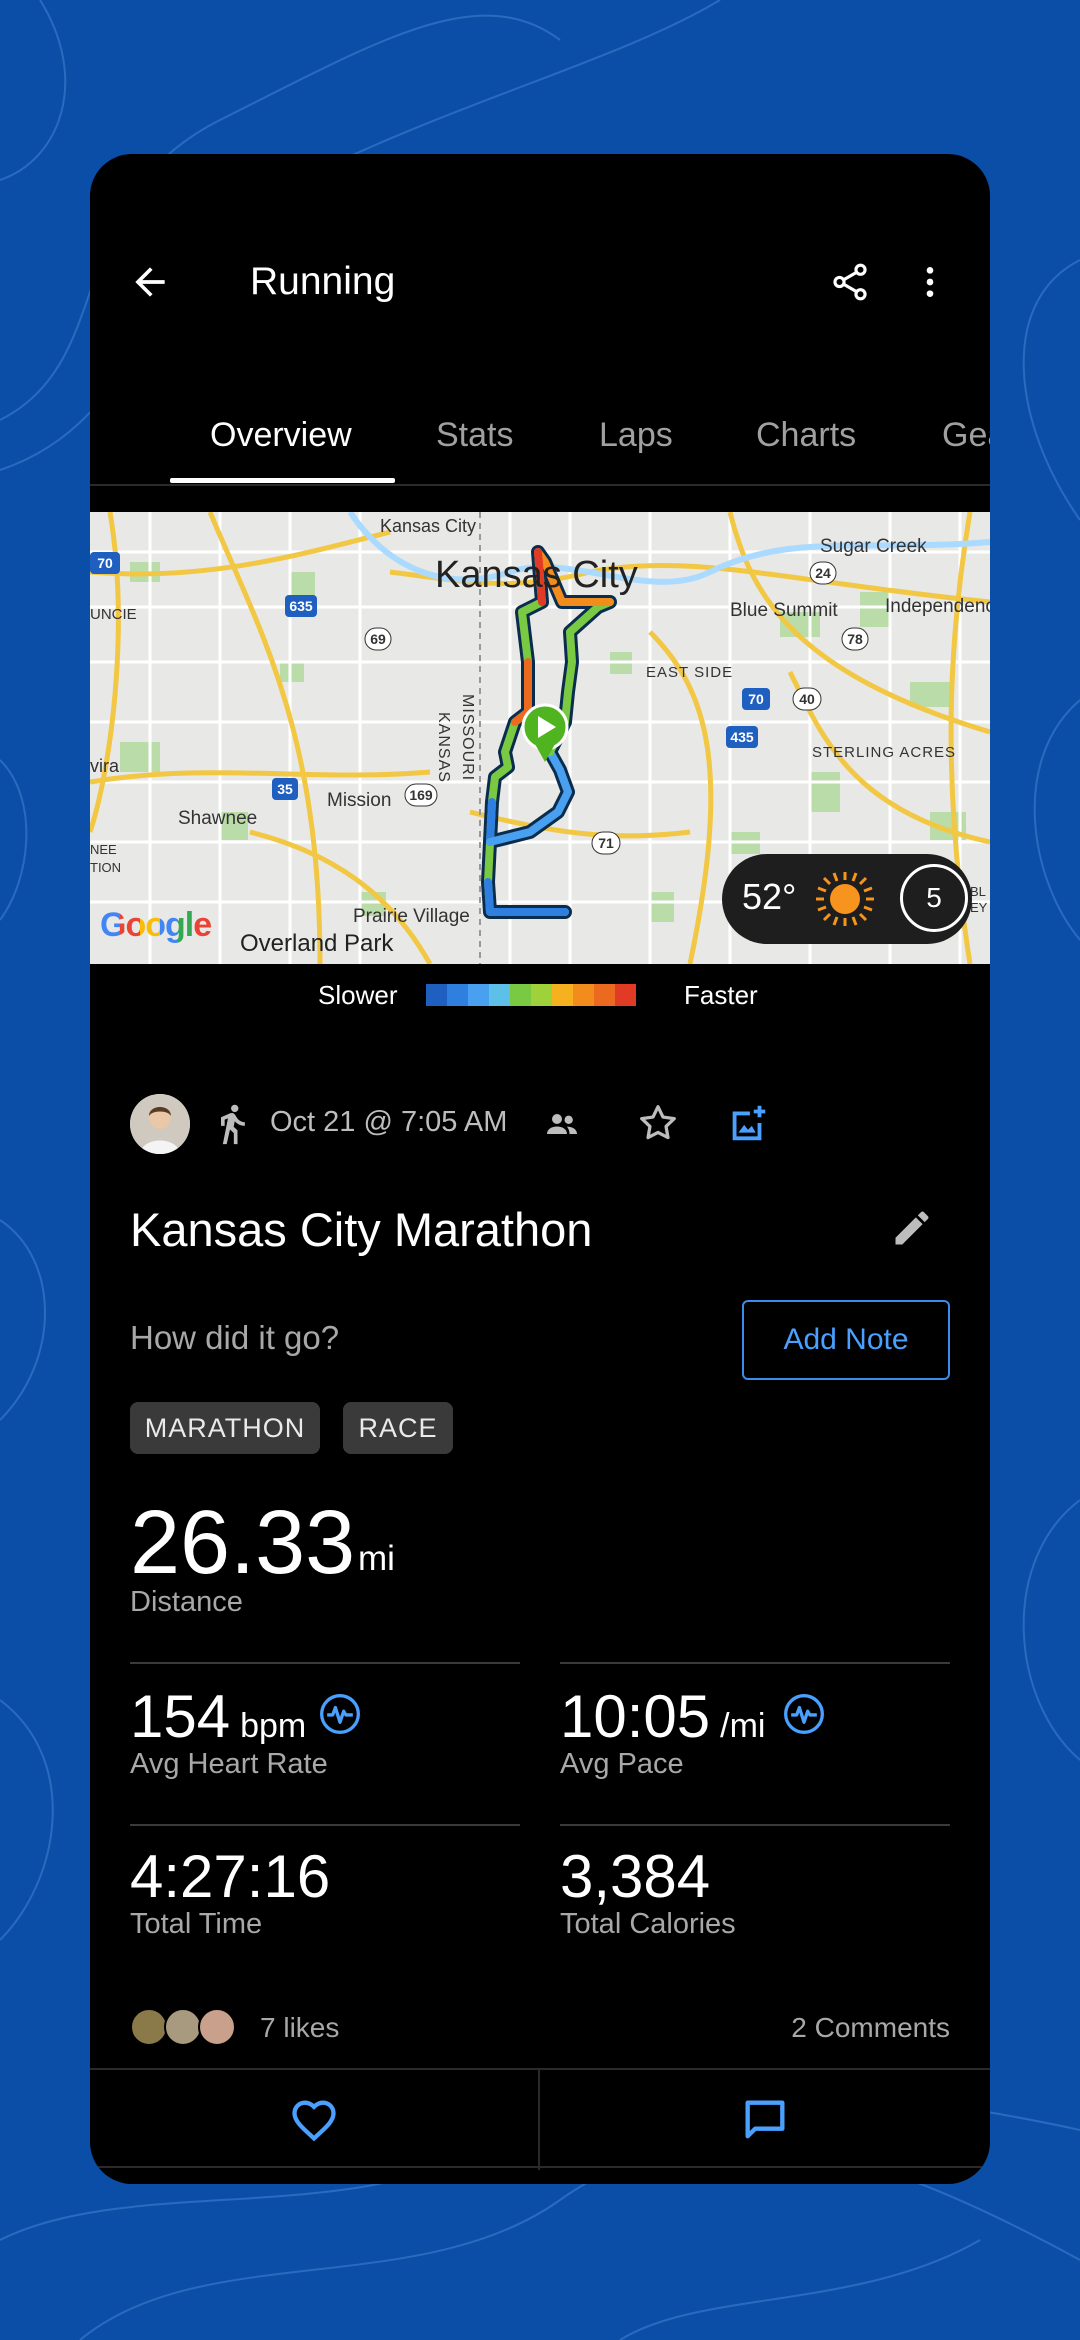  I want to click on avatar-image, so click(160, 1124).